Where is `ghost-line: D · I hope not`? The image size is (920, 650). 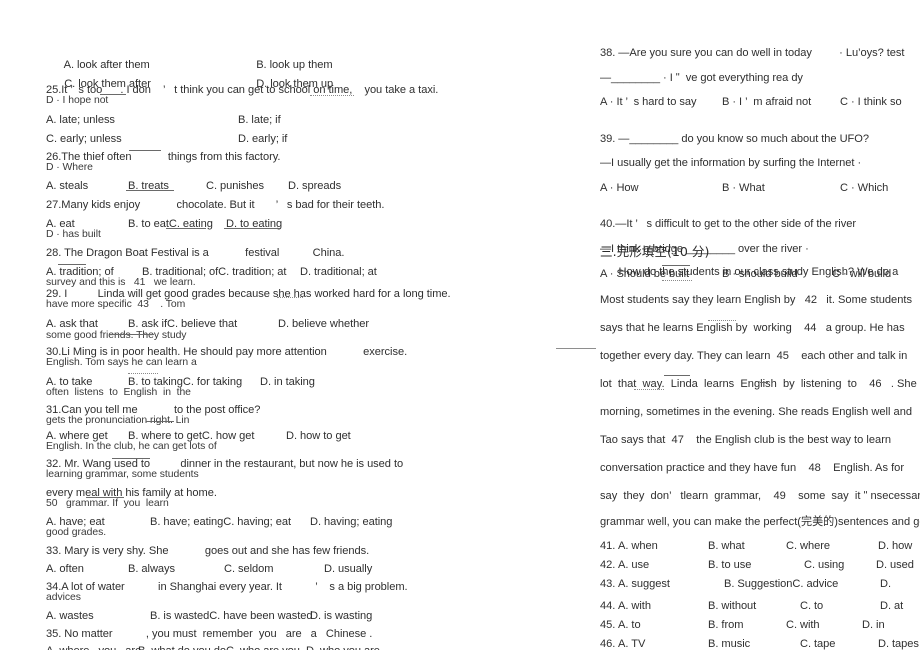 ghost-line: D · I hope not is located at coordinates (77, 100).